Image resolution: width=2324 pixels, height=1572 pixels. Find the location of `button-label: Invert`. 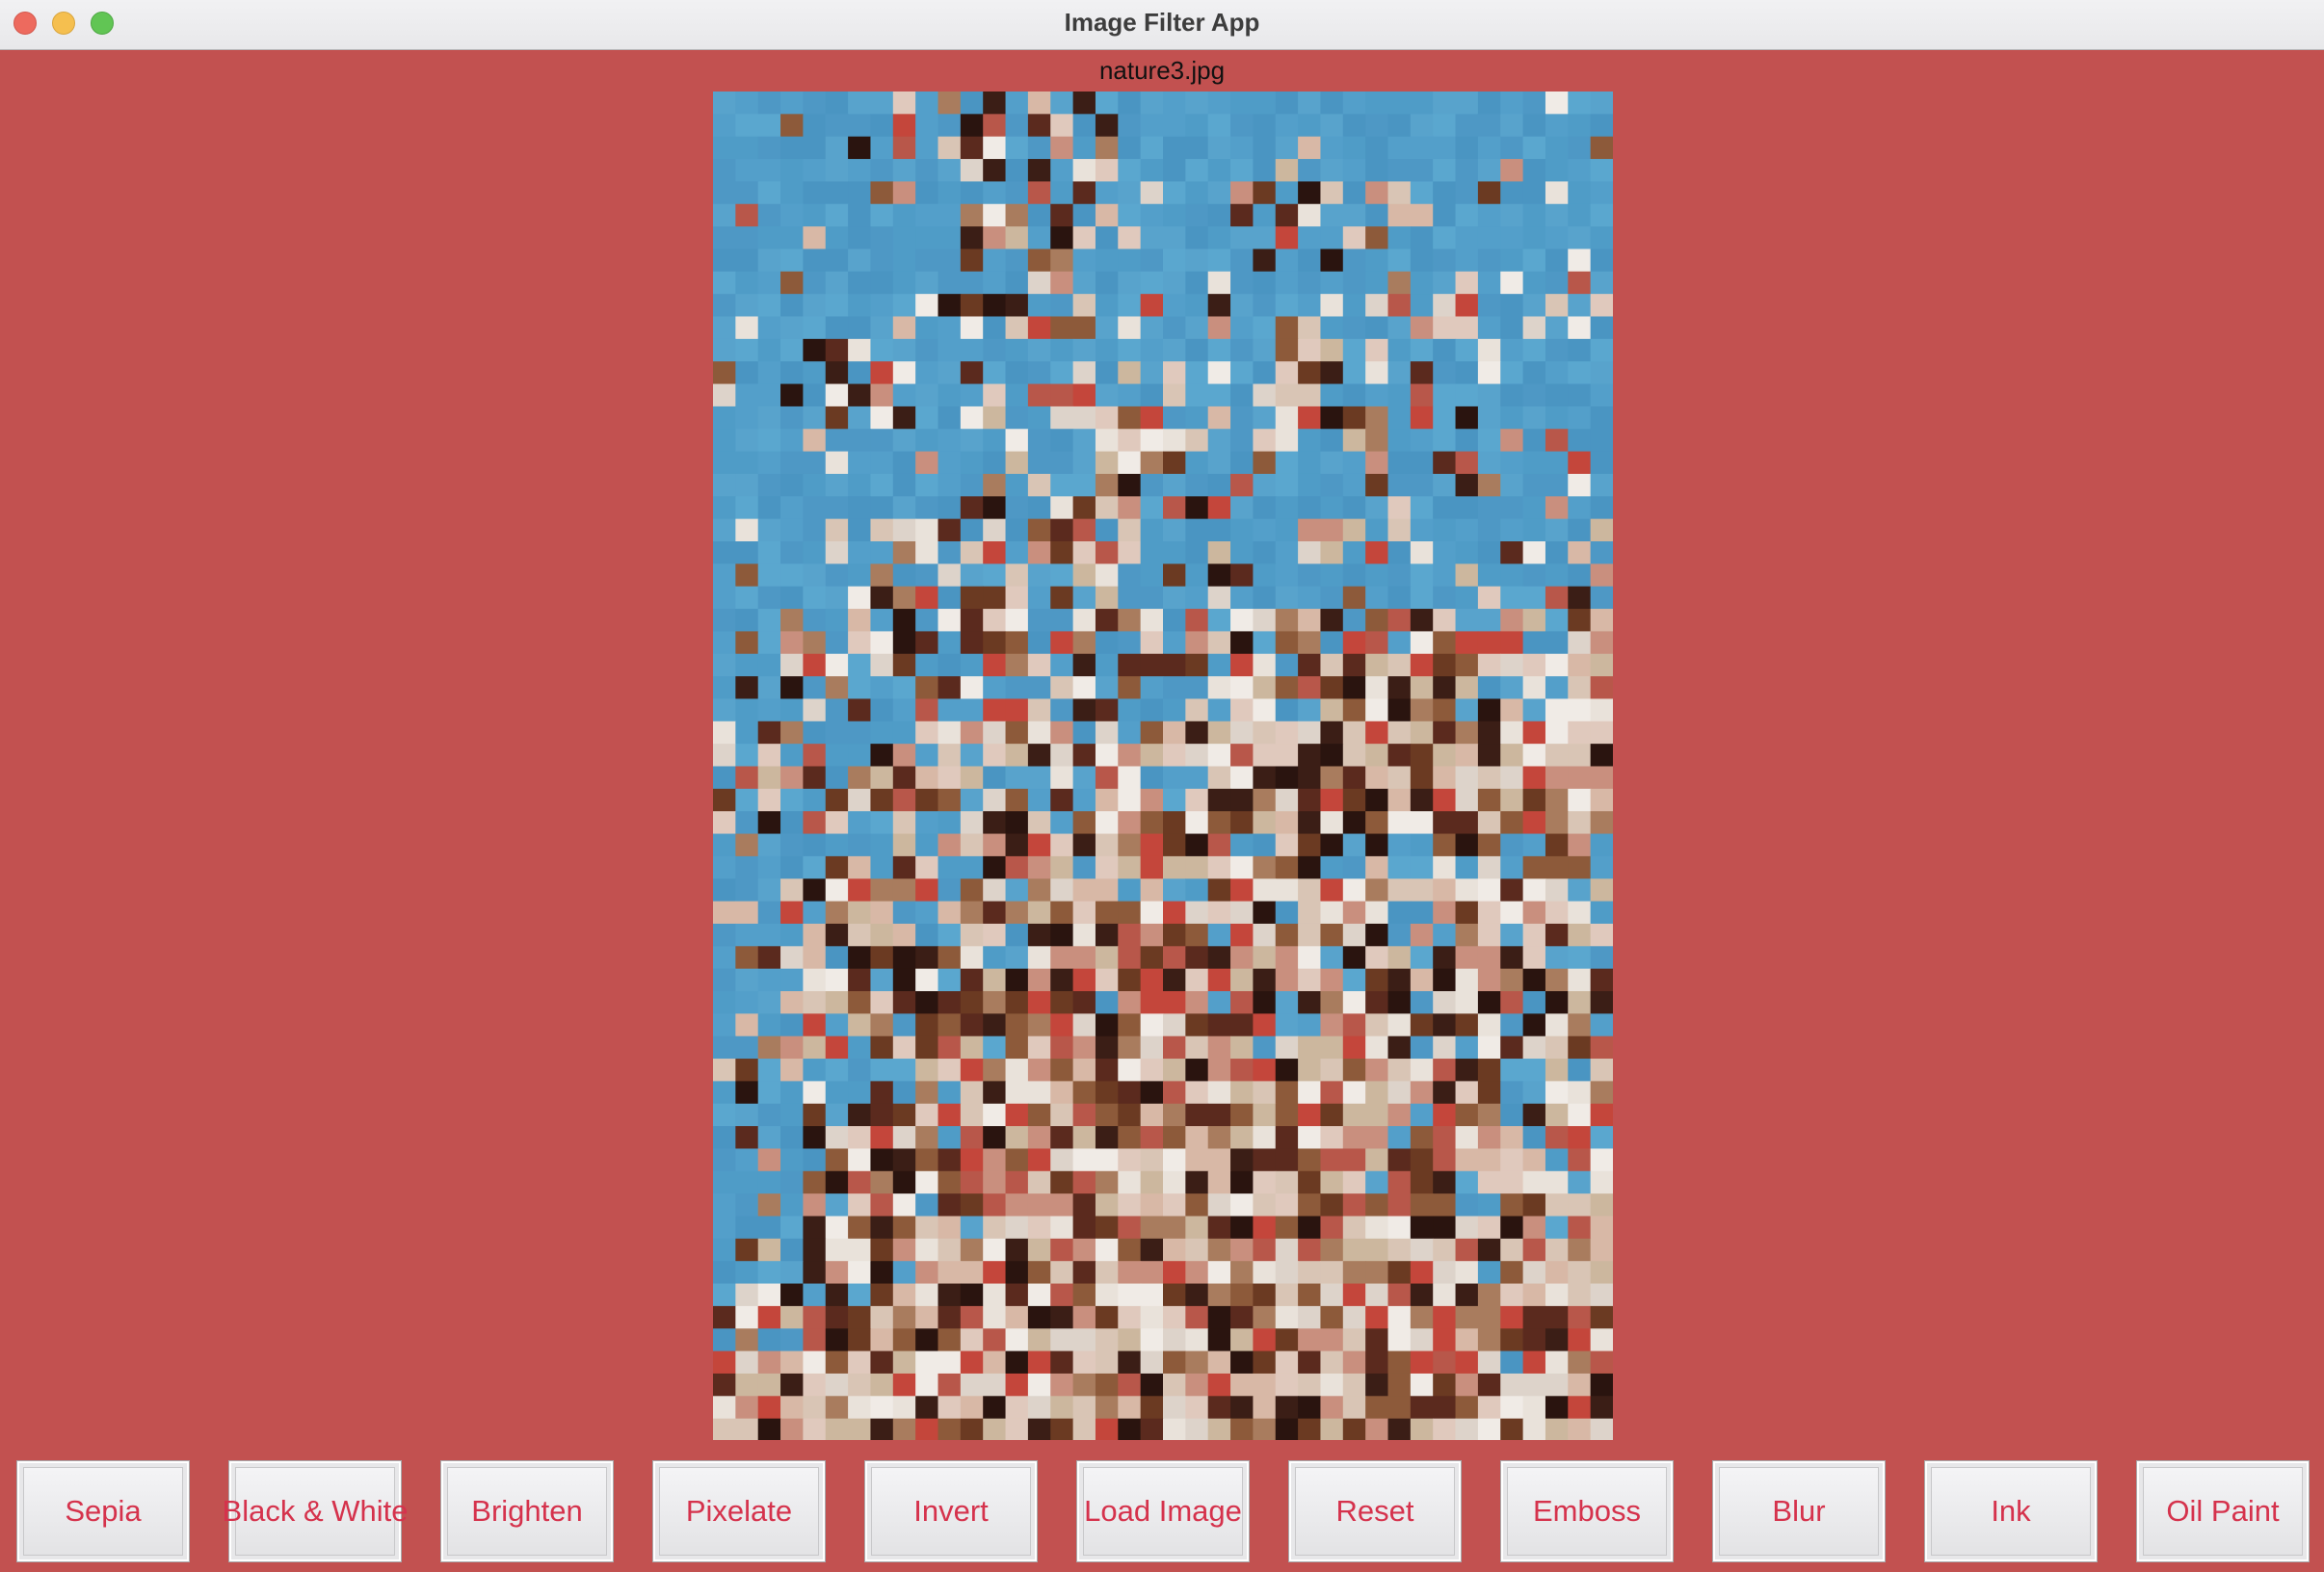

button-label: Invert is located at coordinates (951, 1511).